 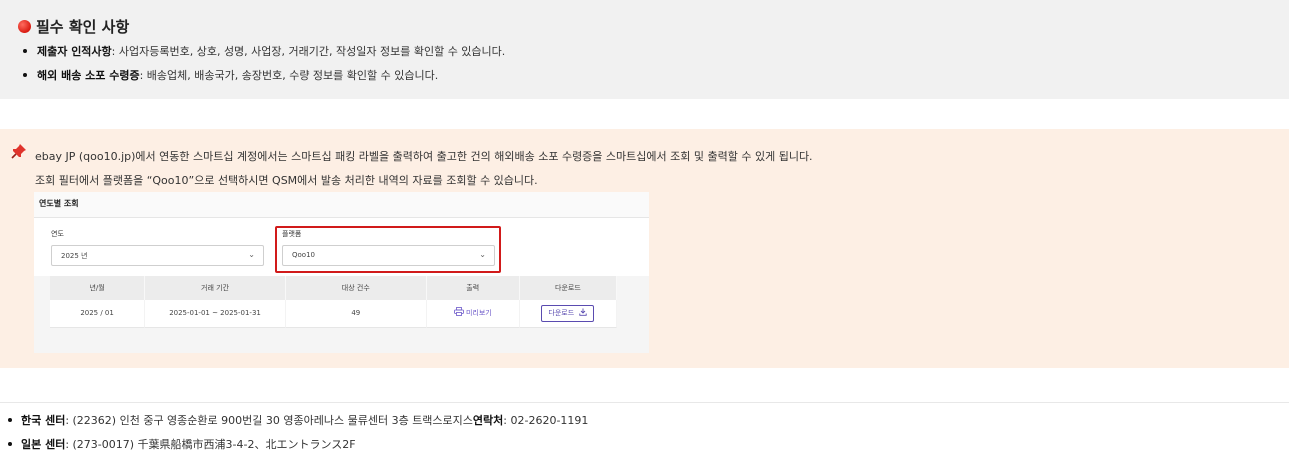 I want to click on notice-item-text: : 배송업체, 배송국가, 송장번호, 수량 정보를 확인할 수 있습니다., so click(x=289, y=75).